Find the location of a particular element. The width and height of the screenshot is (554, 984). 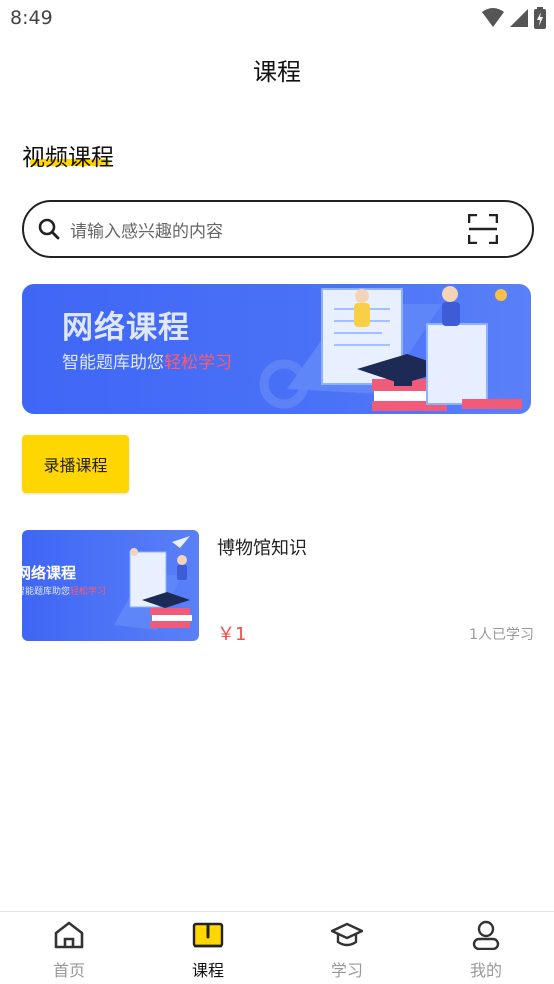

tab-home: 首页 is located at coordinates (69, 948).